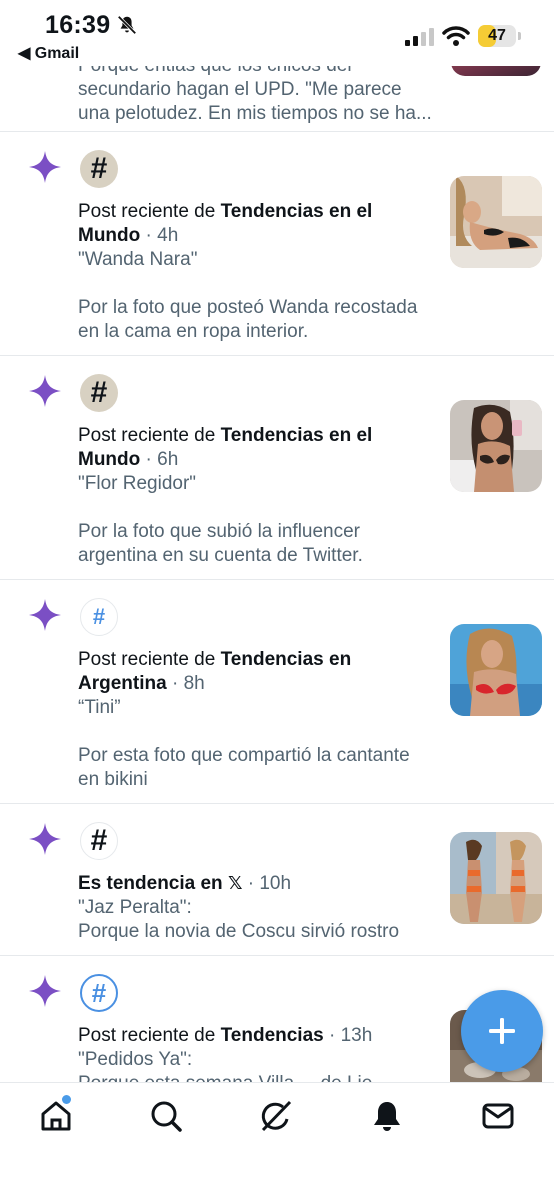 The height and width of the screenshot is (1200, 554). I want to click on status-bar: 16:39 ◀ Gmail 47, so click(277, 33).